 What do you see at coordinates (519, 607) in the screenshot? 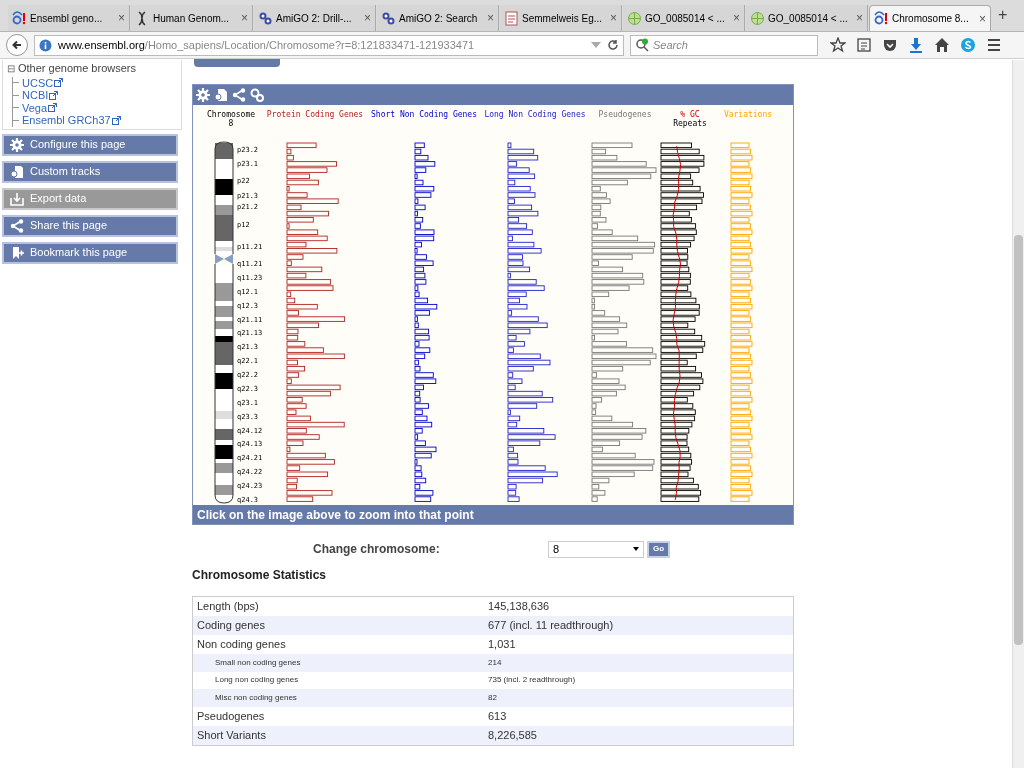
I see `stat-value: 145,138,636` at bounding box center [519, 607].